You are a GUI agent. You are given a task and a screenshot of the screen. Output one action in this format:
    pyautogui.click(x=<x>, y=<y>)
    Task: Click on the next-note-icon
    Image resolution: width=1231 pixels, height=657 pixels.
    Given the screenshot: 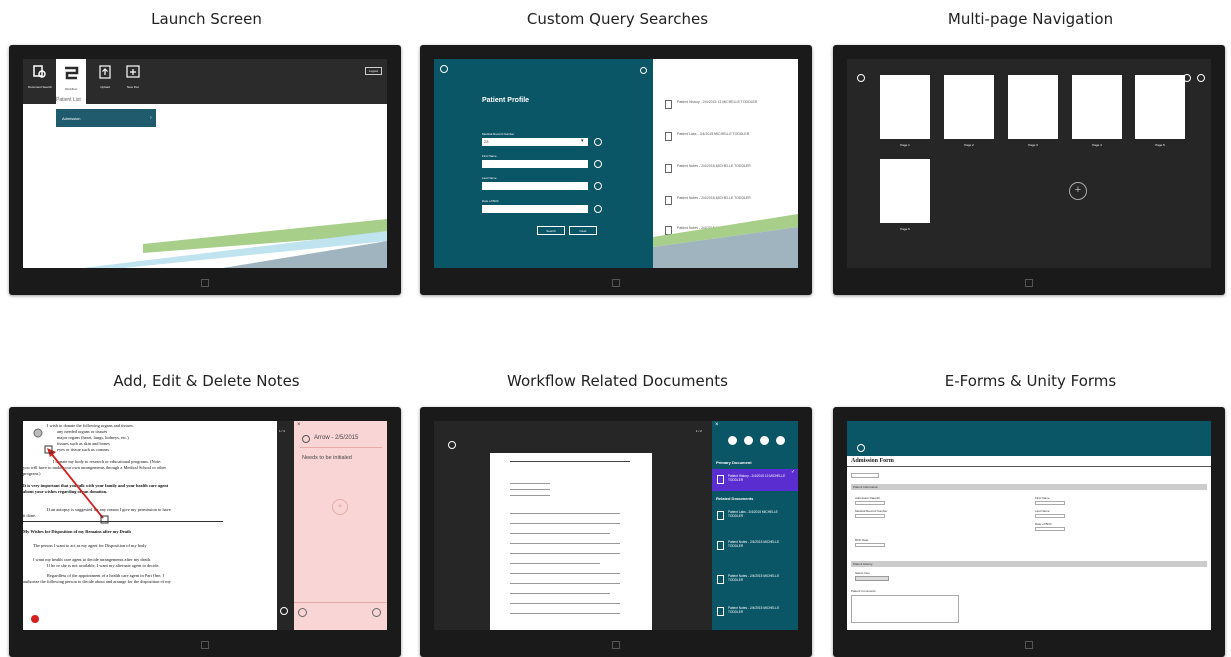 What is the action you would take?
    pyautogui.click(x=376, y=612)
    